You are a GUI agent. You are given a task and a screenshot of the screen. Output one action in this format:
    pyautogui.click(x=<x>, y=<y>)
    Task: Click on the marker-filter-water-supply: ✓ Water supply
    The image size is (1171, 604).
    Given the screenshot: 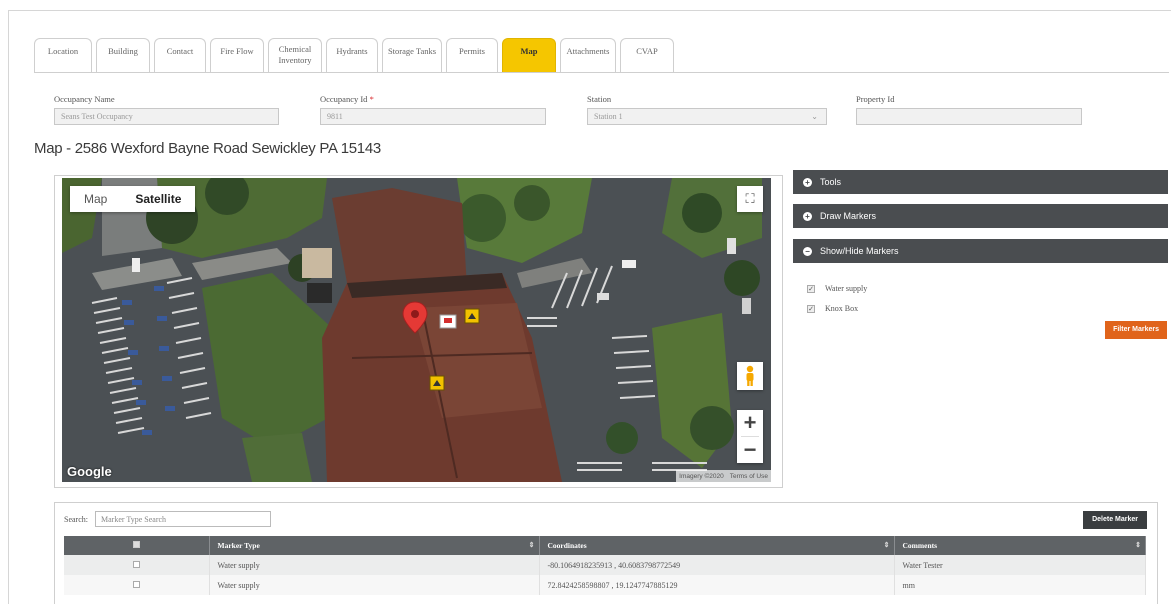 What is the action you would take?
    pyautogui.click(x=837, y=288)
    